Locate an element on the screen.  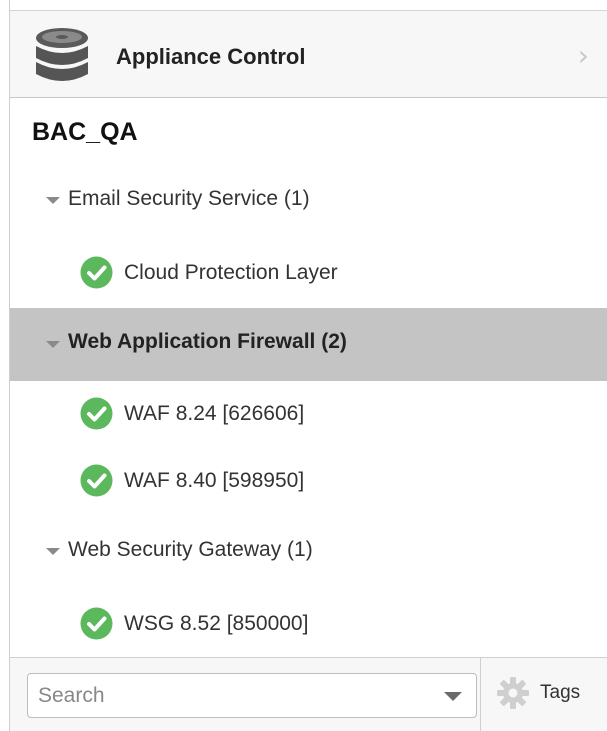
panel-footer: Tags is located at coordinates (308, 694).